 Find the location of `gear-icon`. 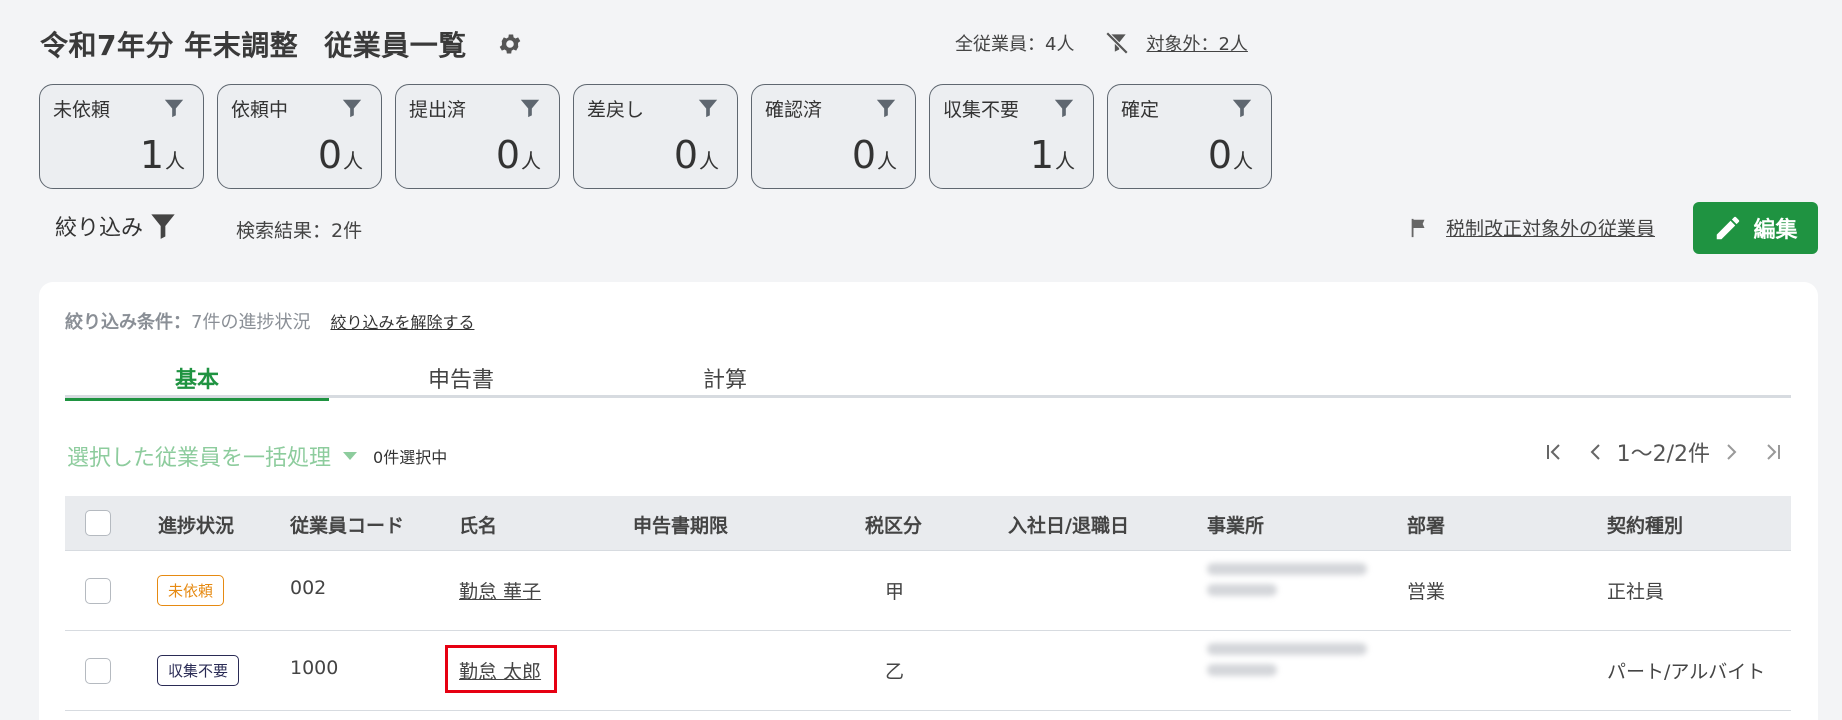

gear-icon is located at coordinates (510, 44).